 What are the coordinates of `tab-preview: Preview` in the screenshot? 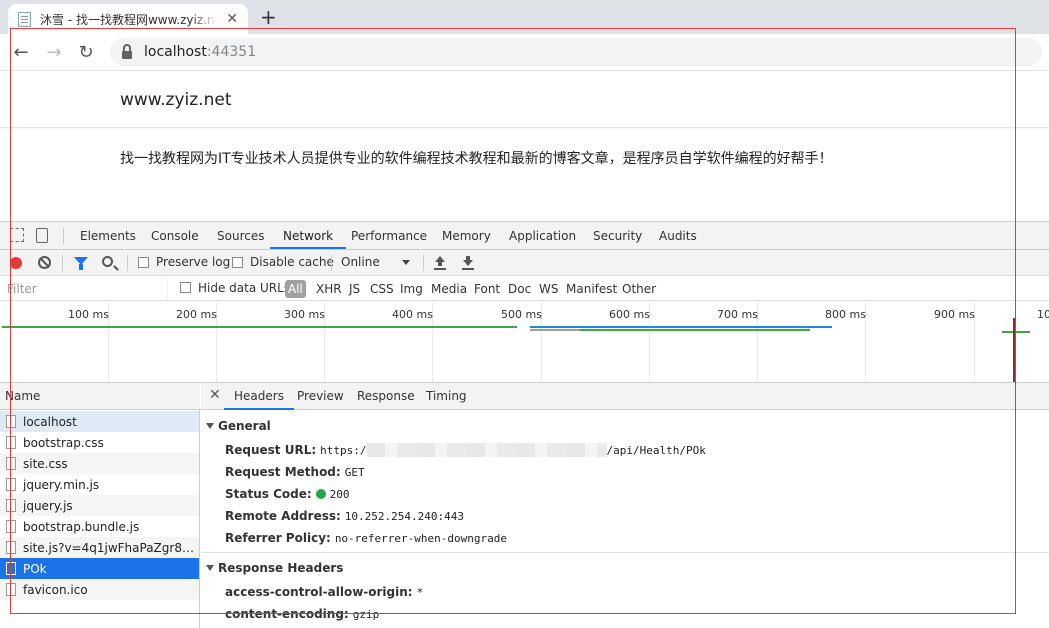 It's located at (320, 396).